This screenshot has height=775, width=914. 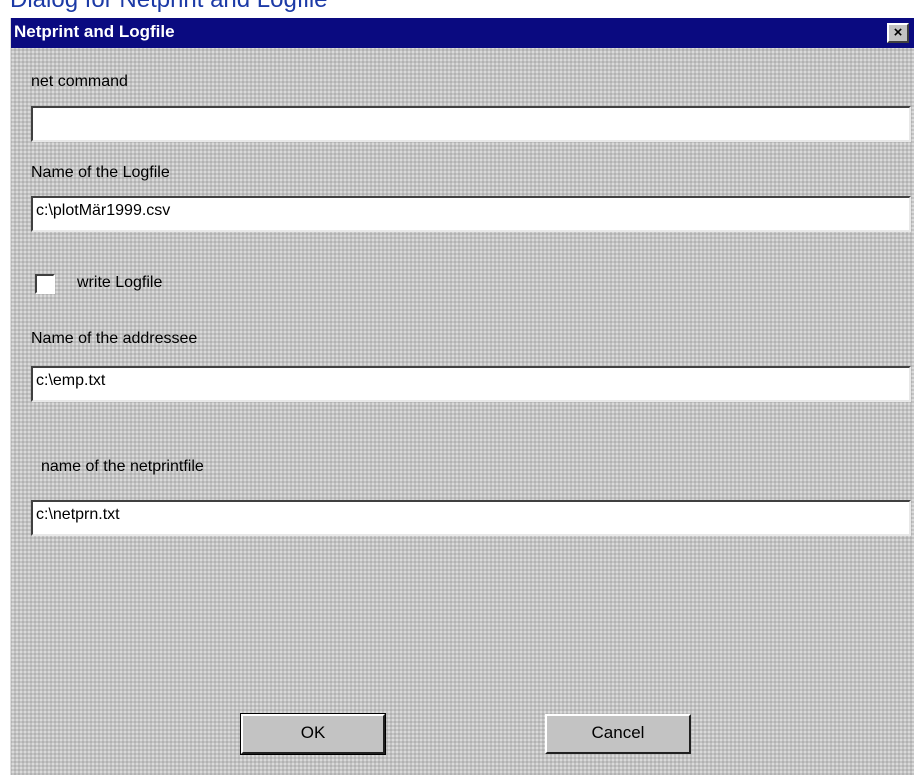 I want to click on netprintfile-name-input: c:\netprn.txt, so click(x=471, y=518).